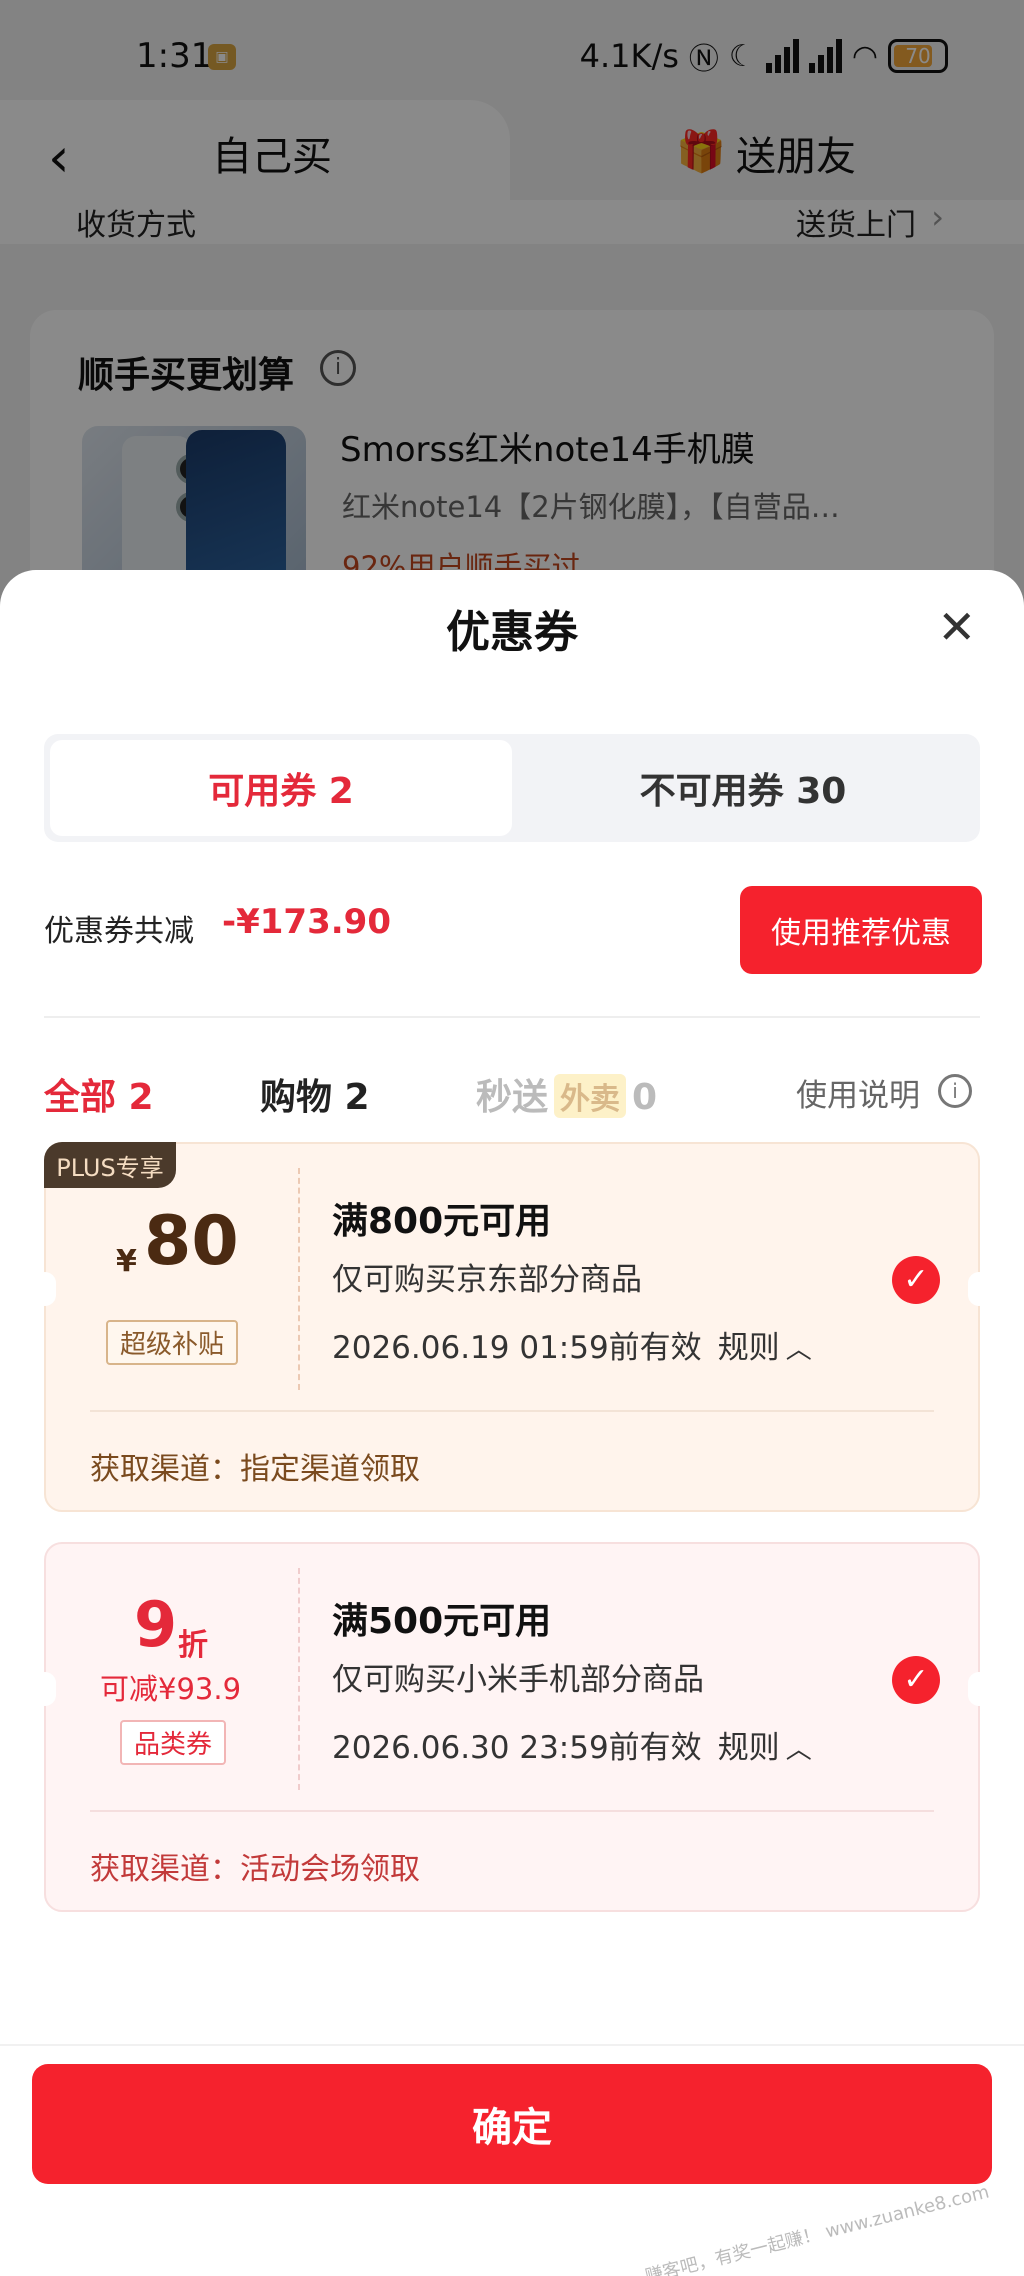 The height and width of the screenshot is (2276, 1024). I want to click on coupon-filters: 全部 2 购物 2 秒送 外卖 0 使用说明 i, so click(512, 1090).